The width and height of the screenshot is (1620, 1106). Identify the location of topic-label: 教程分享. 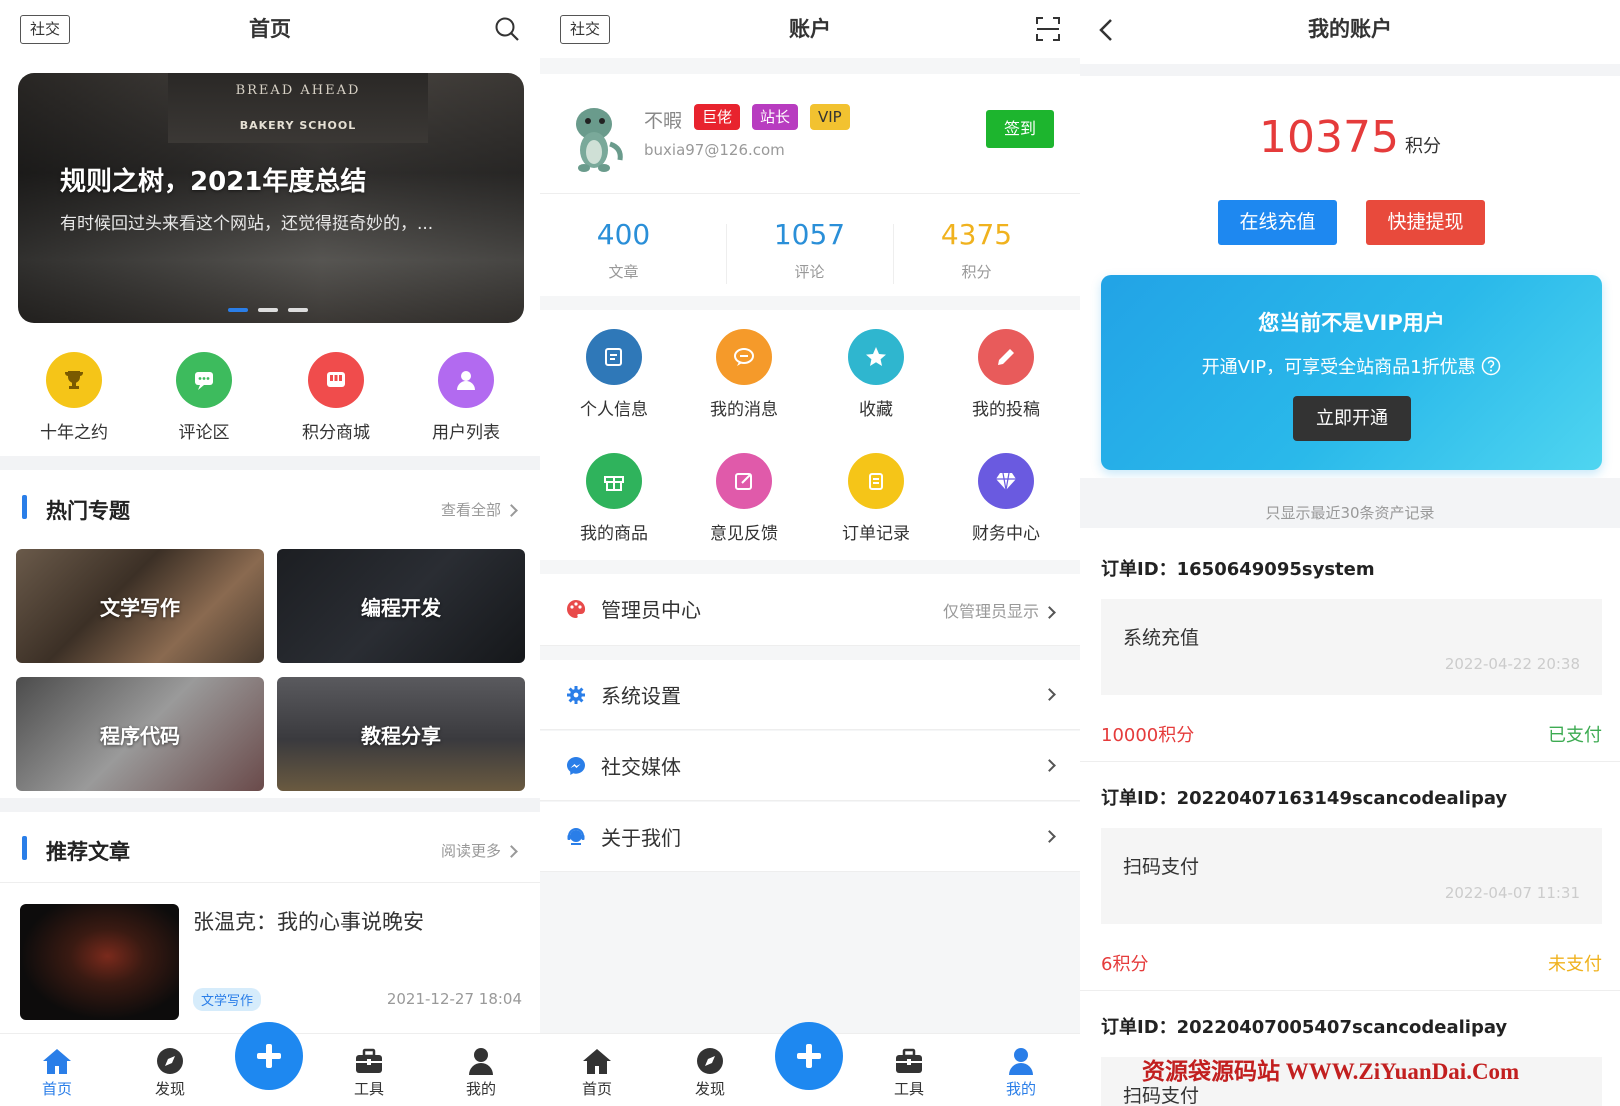
(401, 735).